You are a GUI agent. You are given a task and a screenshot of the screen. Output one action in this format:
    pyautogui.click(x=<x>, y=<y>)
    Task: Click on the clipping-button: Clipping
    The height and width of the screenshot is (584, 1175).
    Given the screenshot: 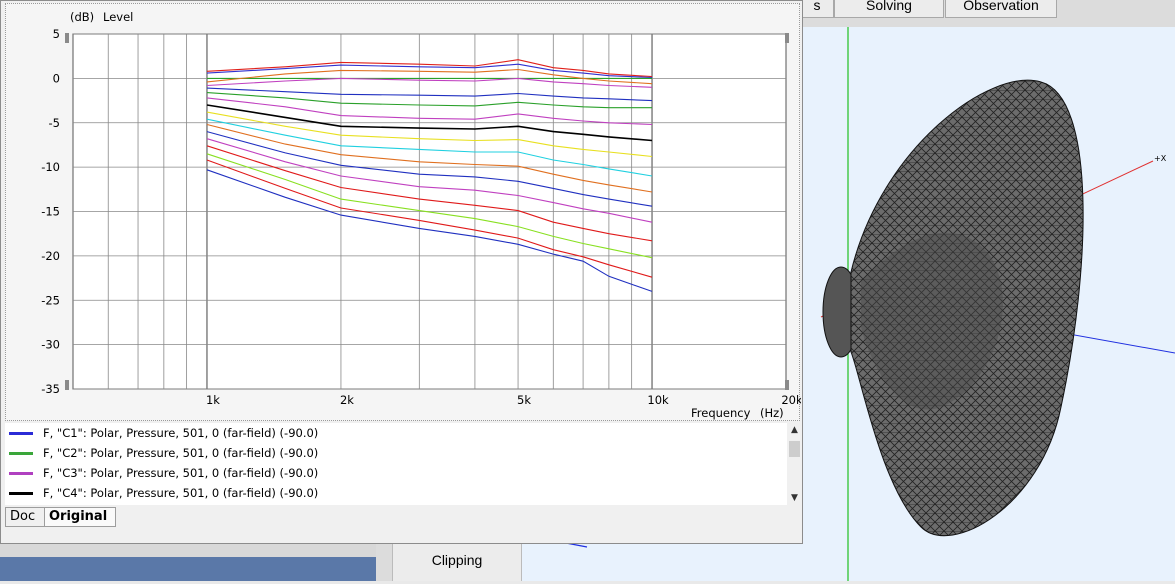 What is the action you would take?
    pyautogui.click(x=457, y=562)
    